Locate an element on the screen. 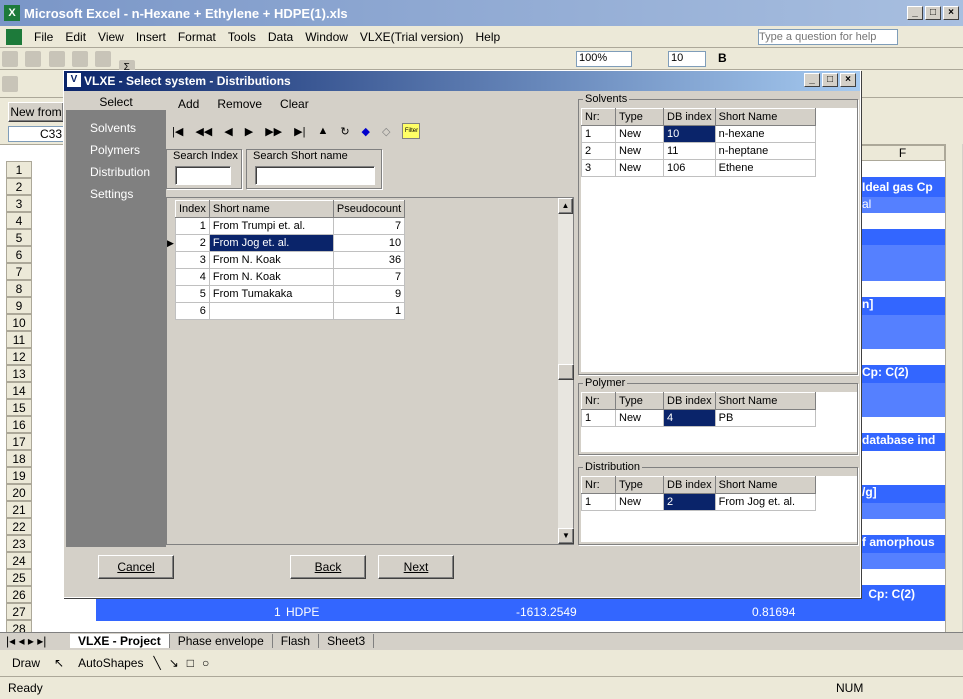  column-header-f: F is located at coordinates (902, 153).